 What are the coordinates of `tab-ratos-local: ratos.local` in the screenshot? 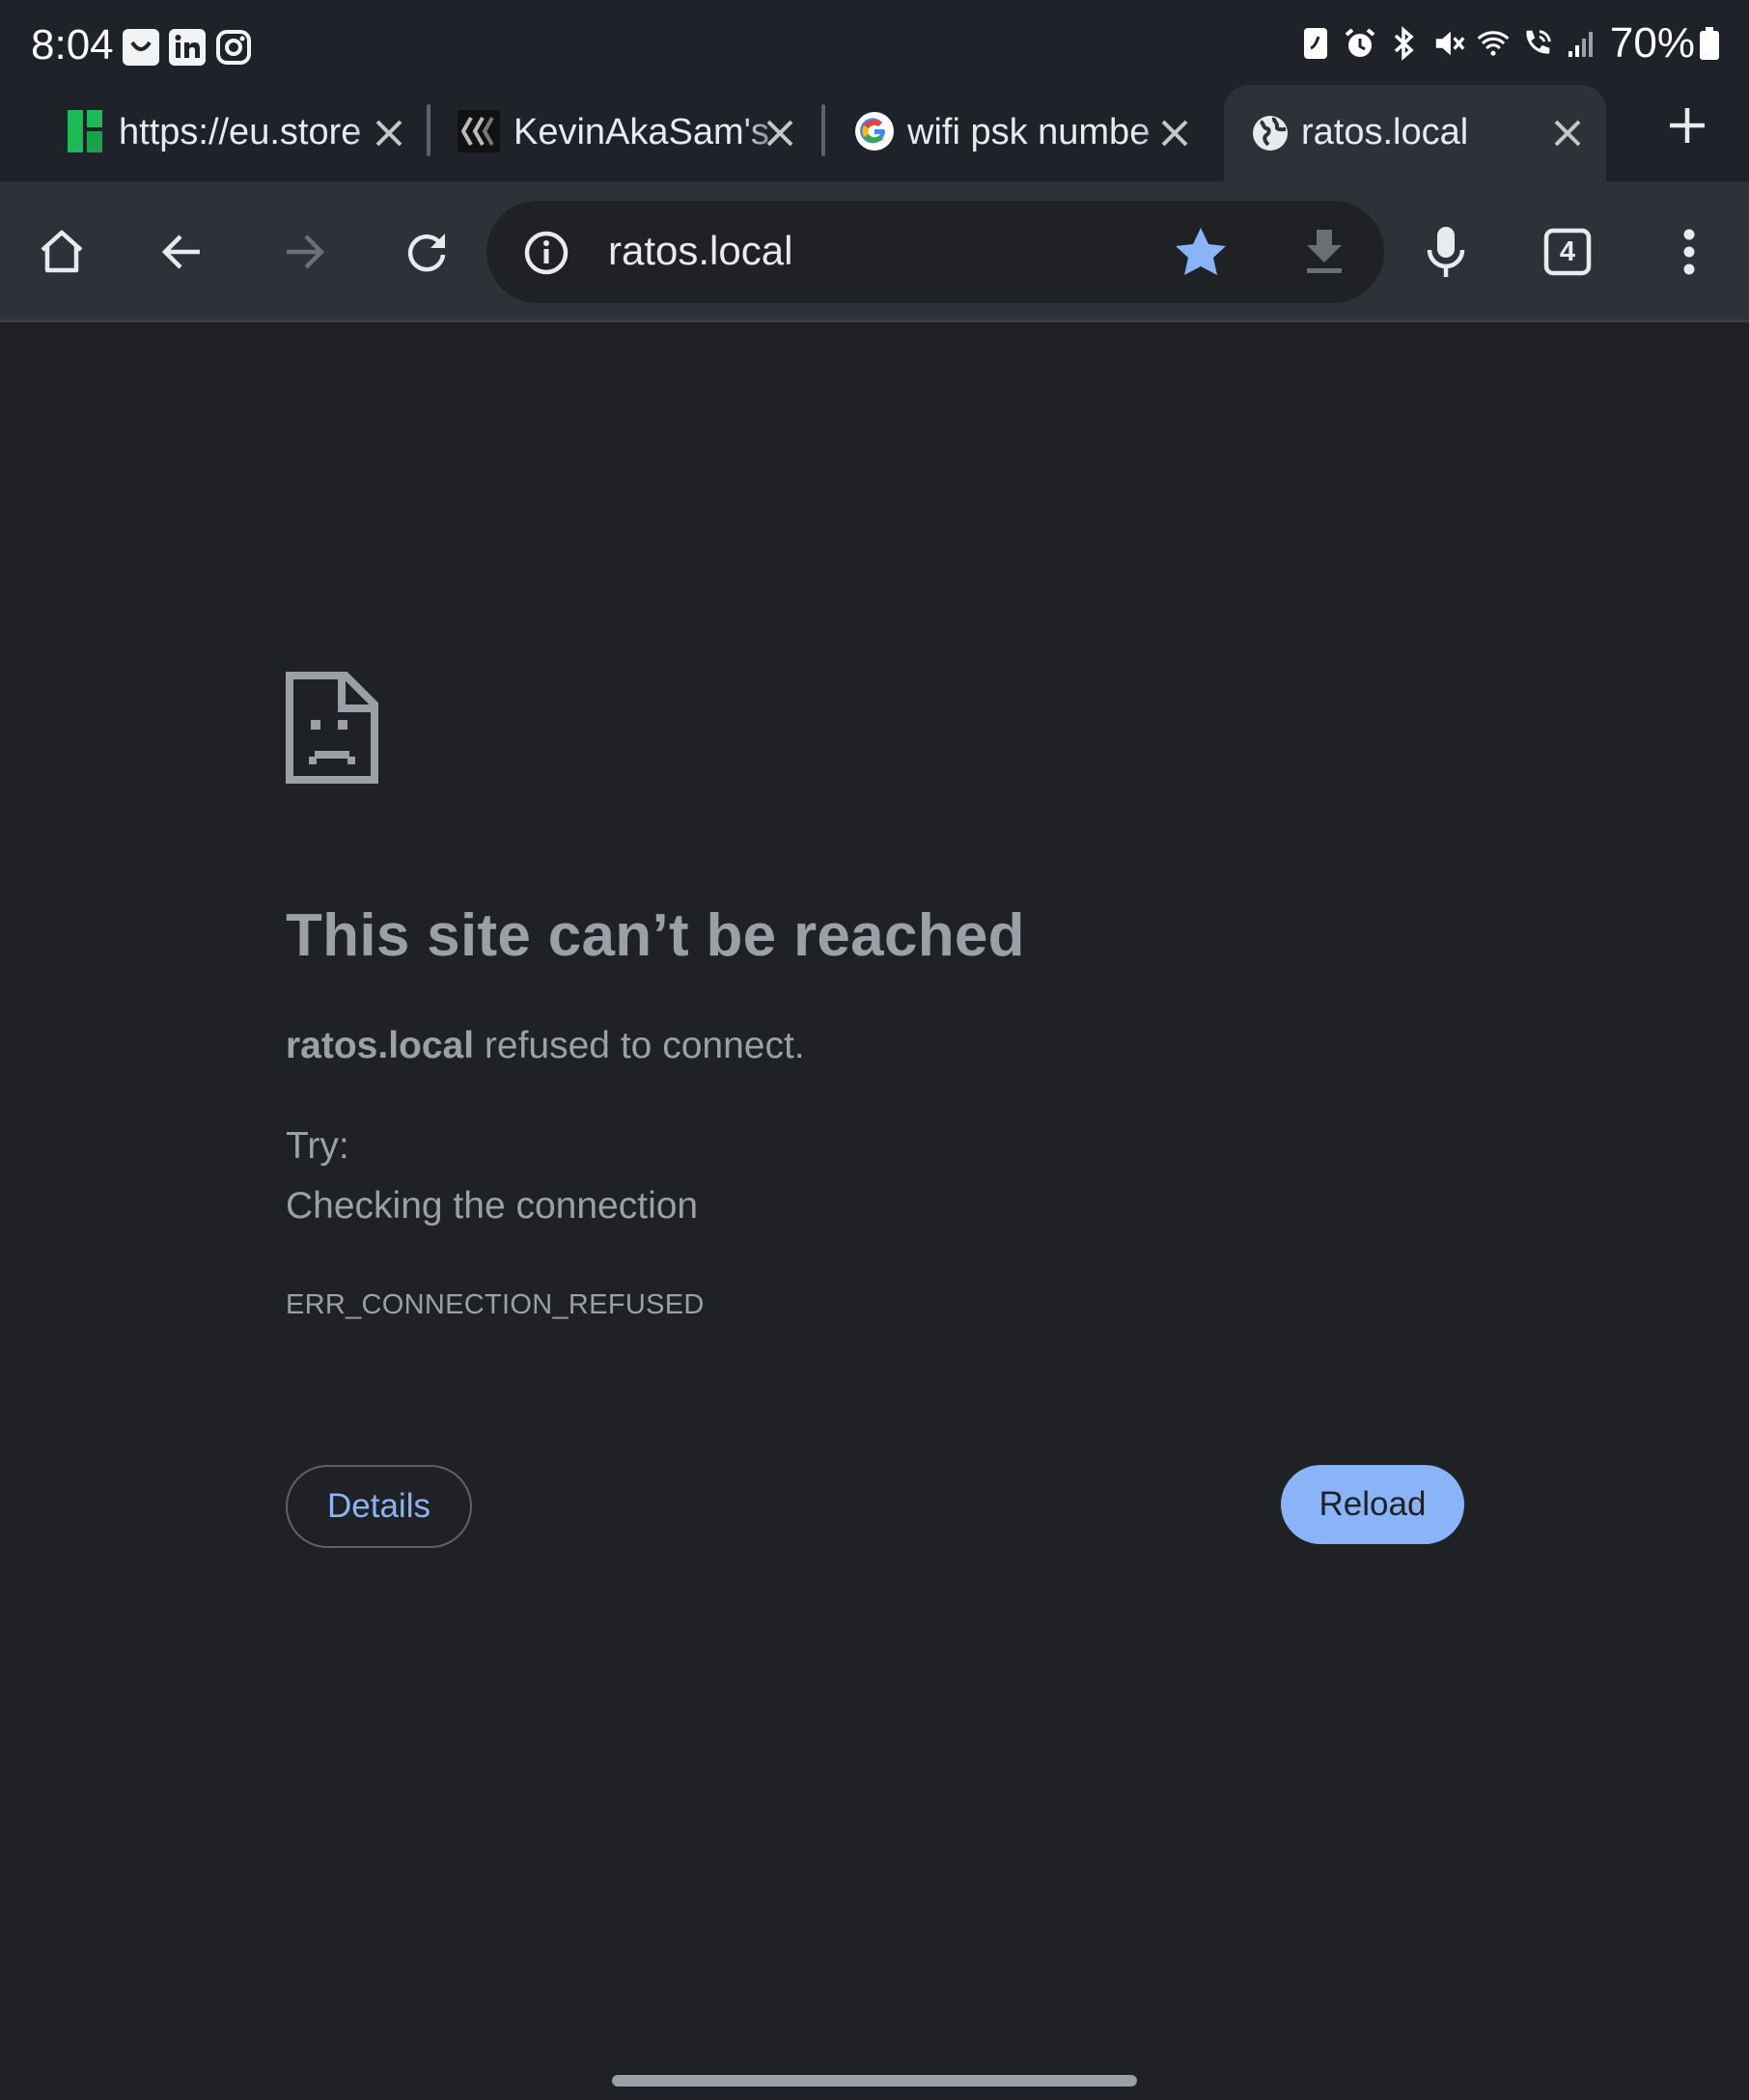 It's located at (1415, 133).